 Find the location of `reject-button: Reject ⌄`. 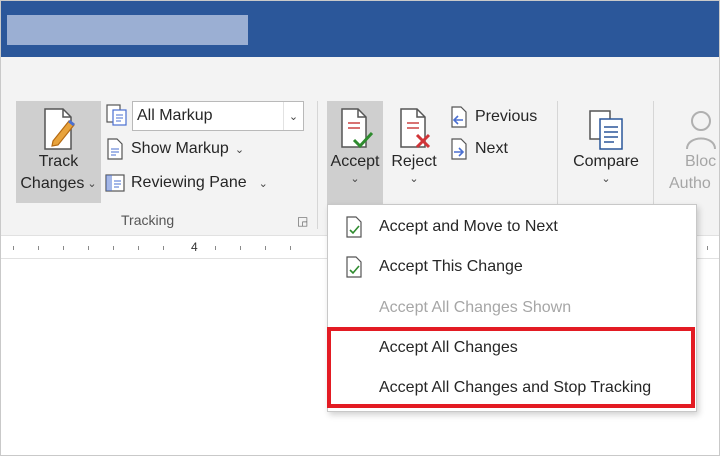

reject-button: Reject ⌄ is located at coordinates (414, 153).